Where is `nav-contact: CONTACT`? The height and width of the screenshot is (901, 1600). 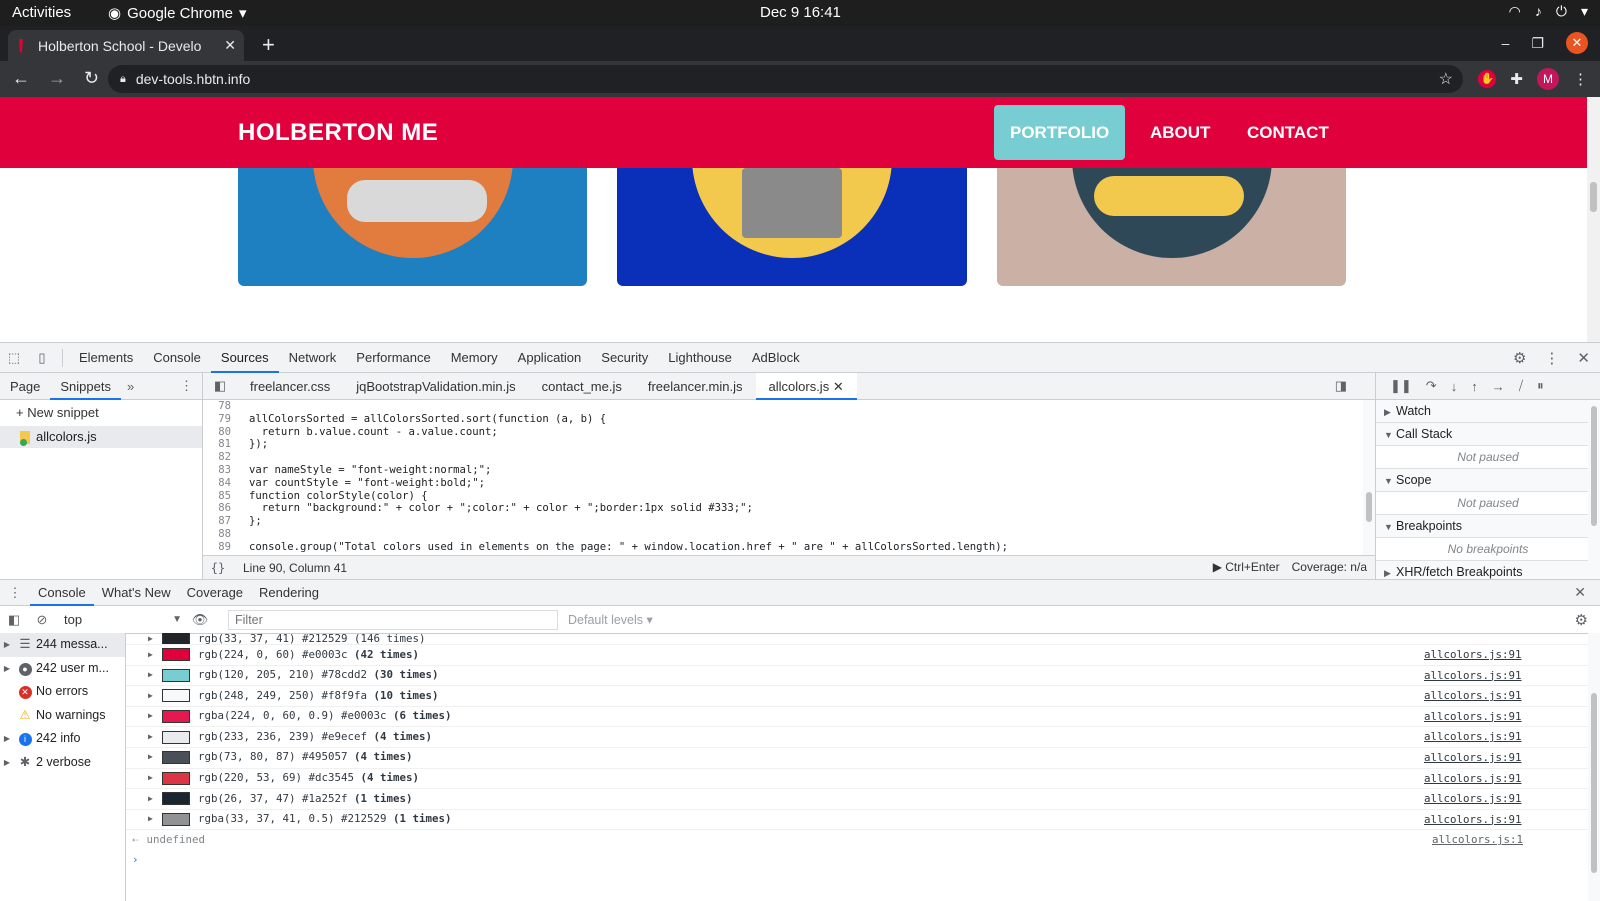 nav-contact: CONTACT is located at coordinates (1288, 132).